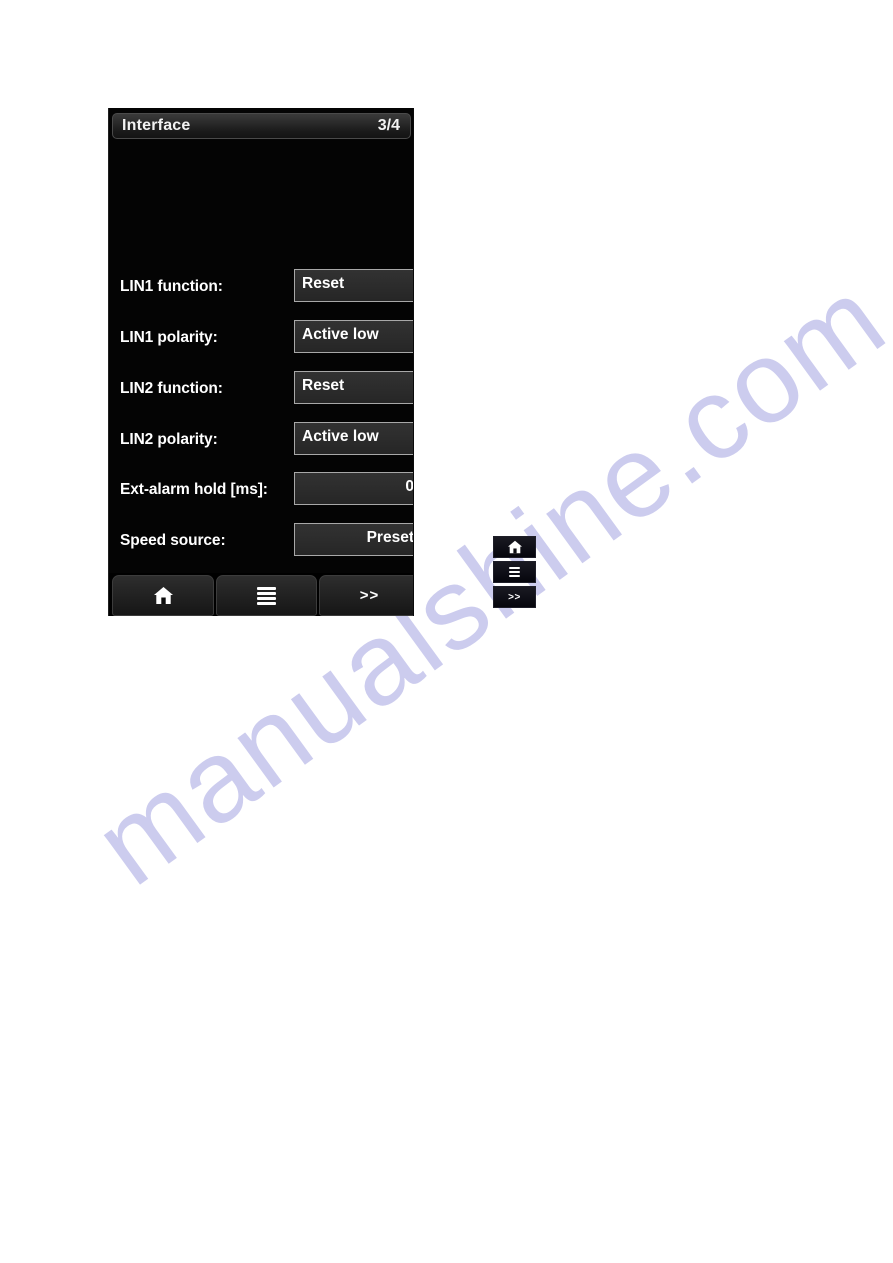 The height and width of the screenshot is (1263, 893). What do you see at coordinates (353, 285) in the screenshot?
I see `field-value-lin1-function: Reset` at bounding box center [353, 285].